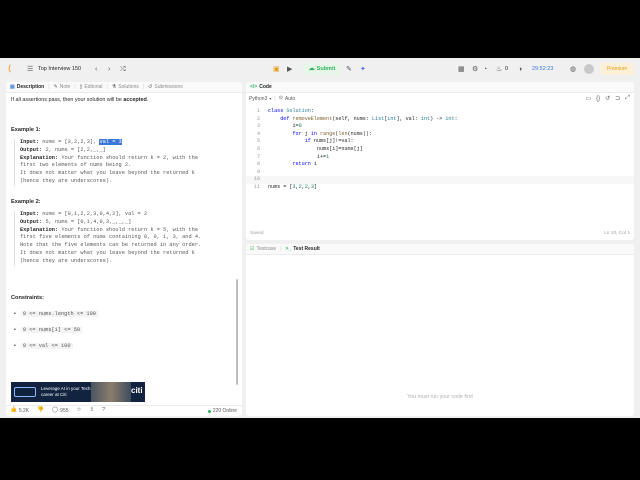 This screenshot has width=640, height=480. I want to click on line-number: 10, so click(256, 179).